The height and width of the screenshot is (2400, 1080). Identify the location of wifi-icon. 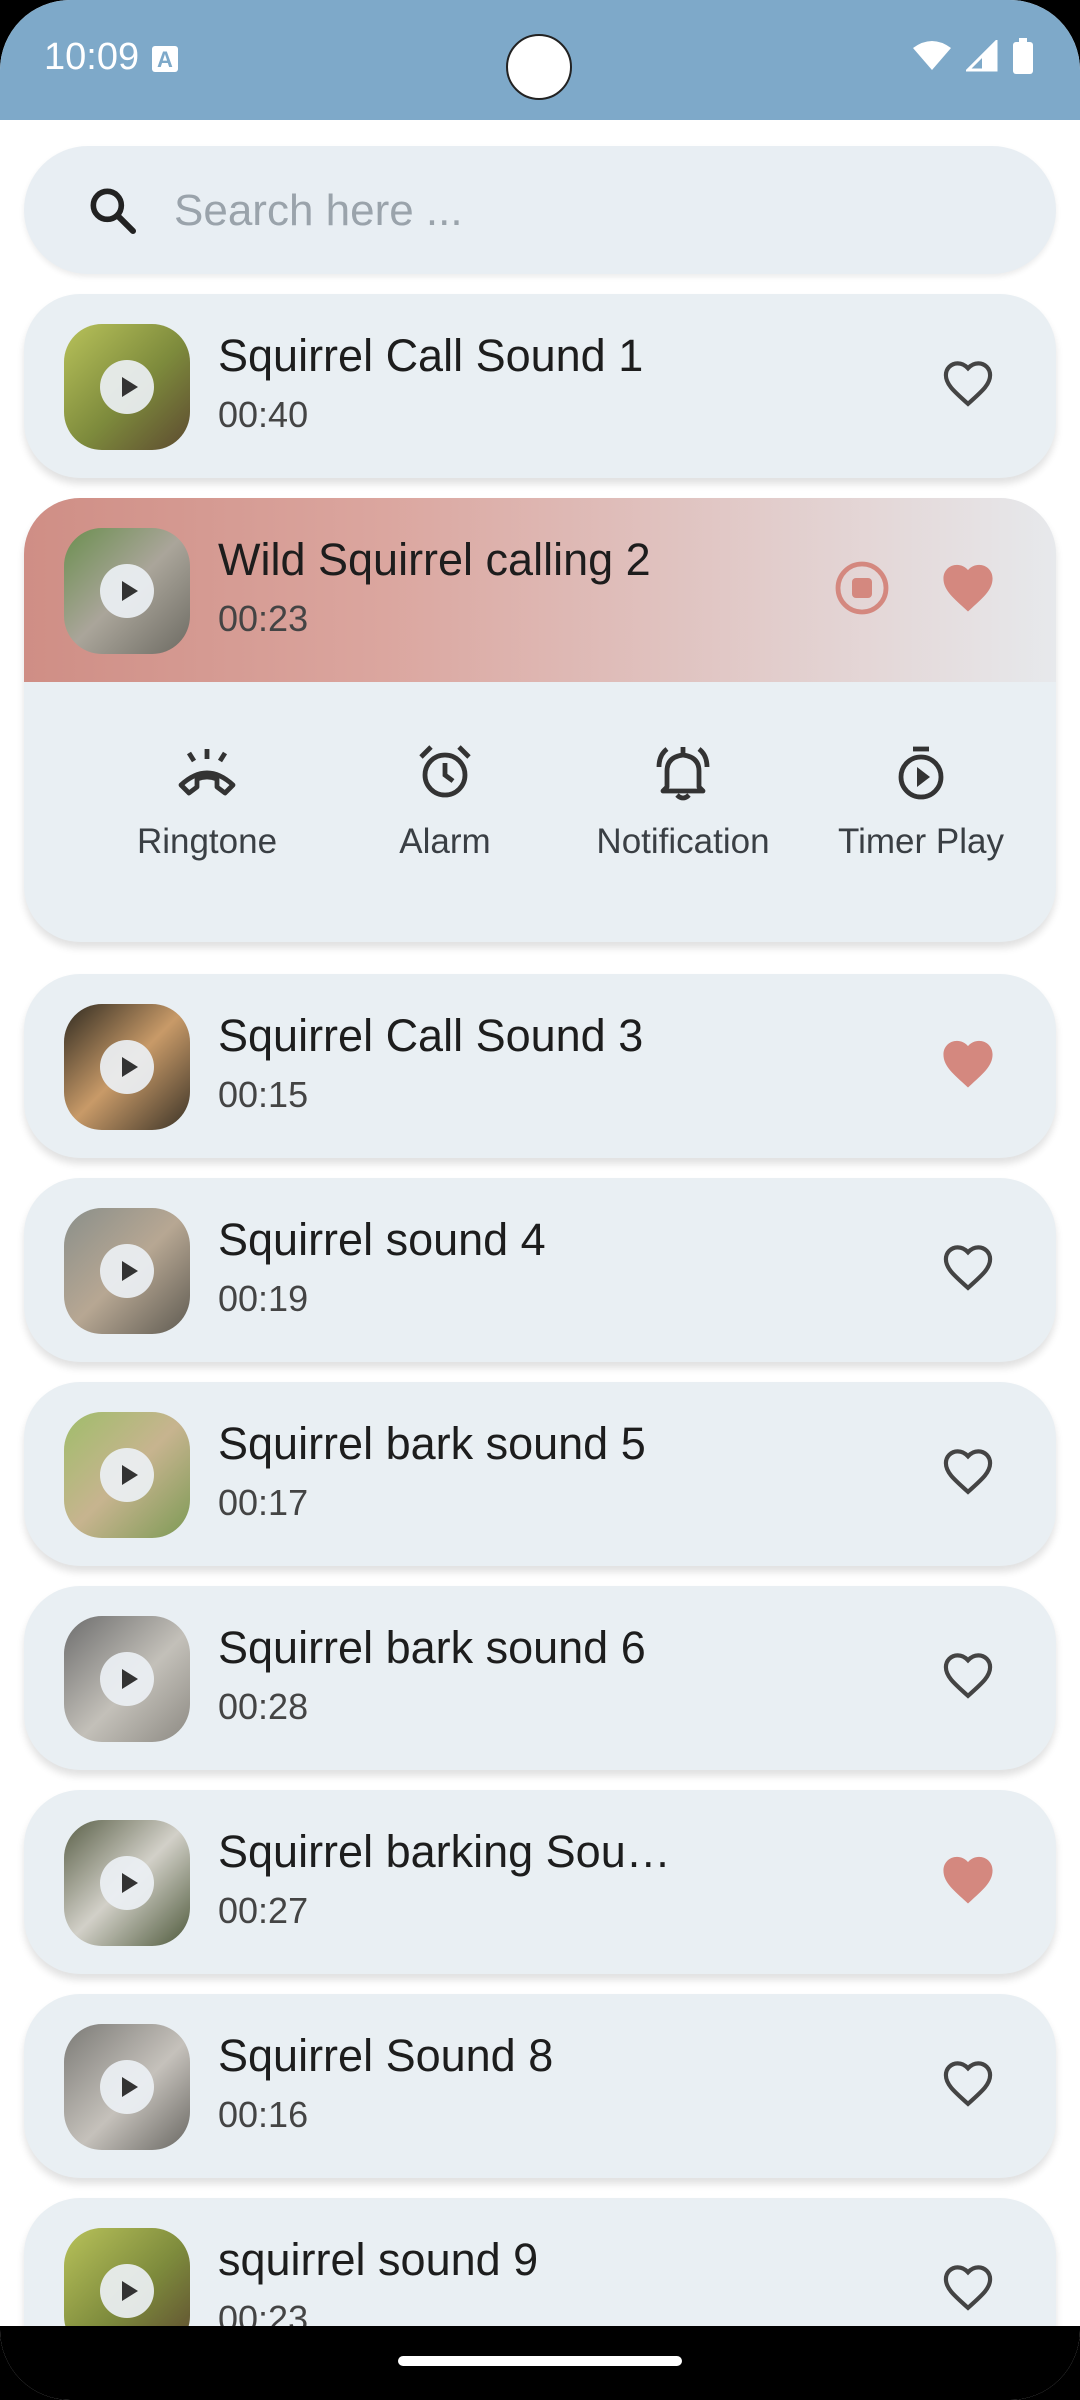
(932, 55).